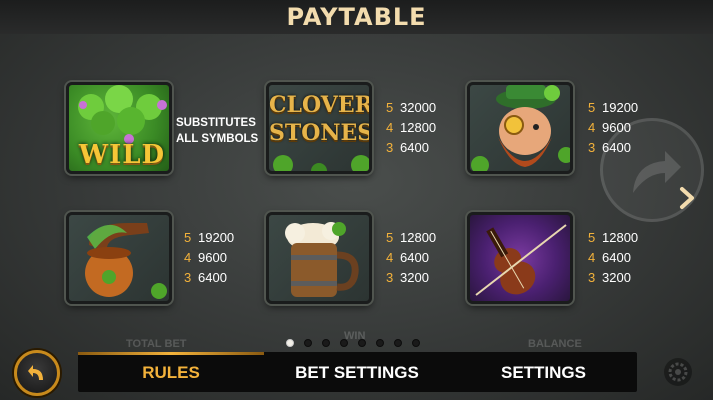  I want to click on chevron-right-icon, so click(687, 200).